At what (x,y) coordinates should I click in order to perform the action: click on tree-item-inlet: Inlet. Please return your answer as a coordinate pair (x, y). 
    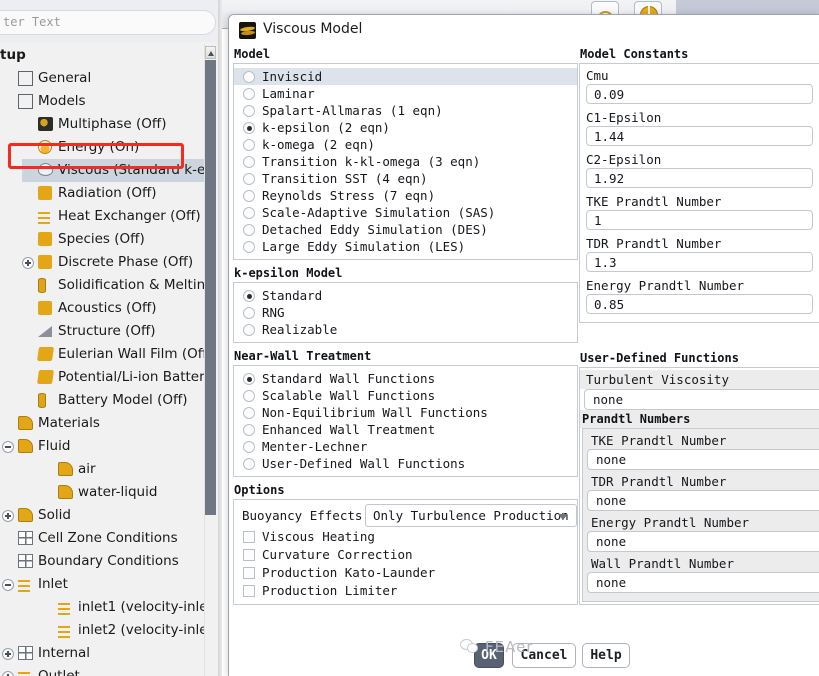
    Looking at the image, I should click on (103, 584).